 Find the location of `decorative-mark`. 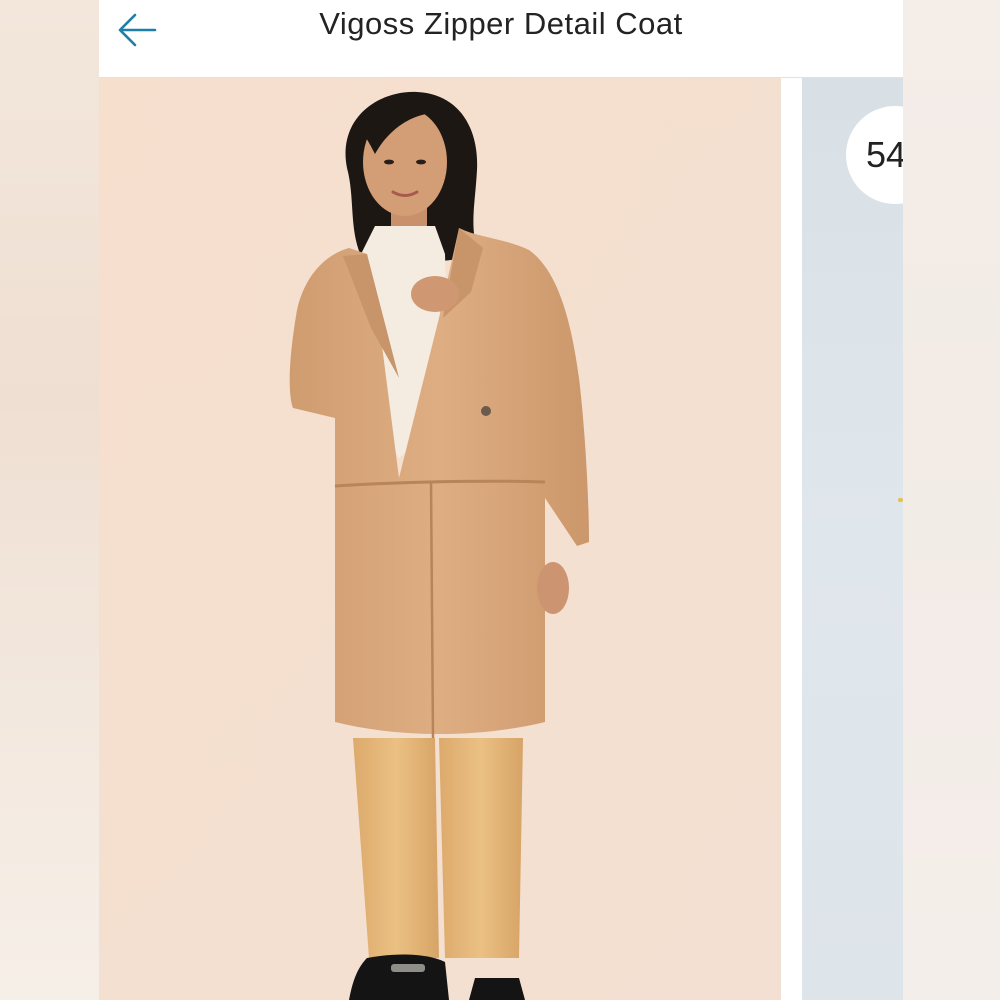

decorative-mark is located at coordinates (900, 500).